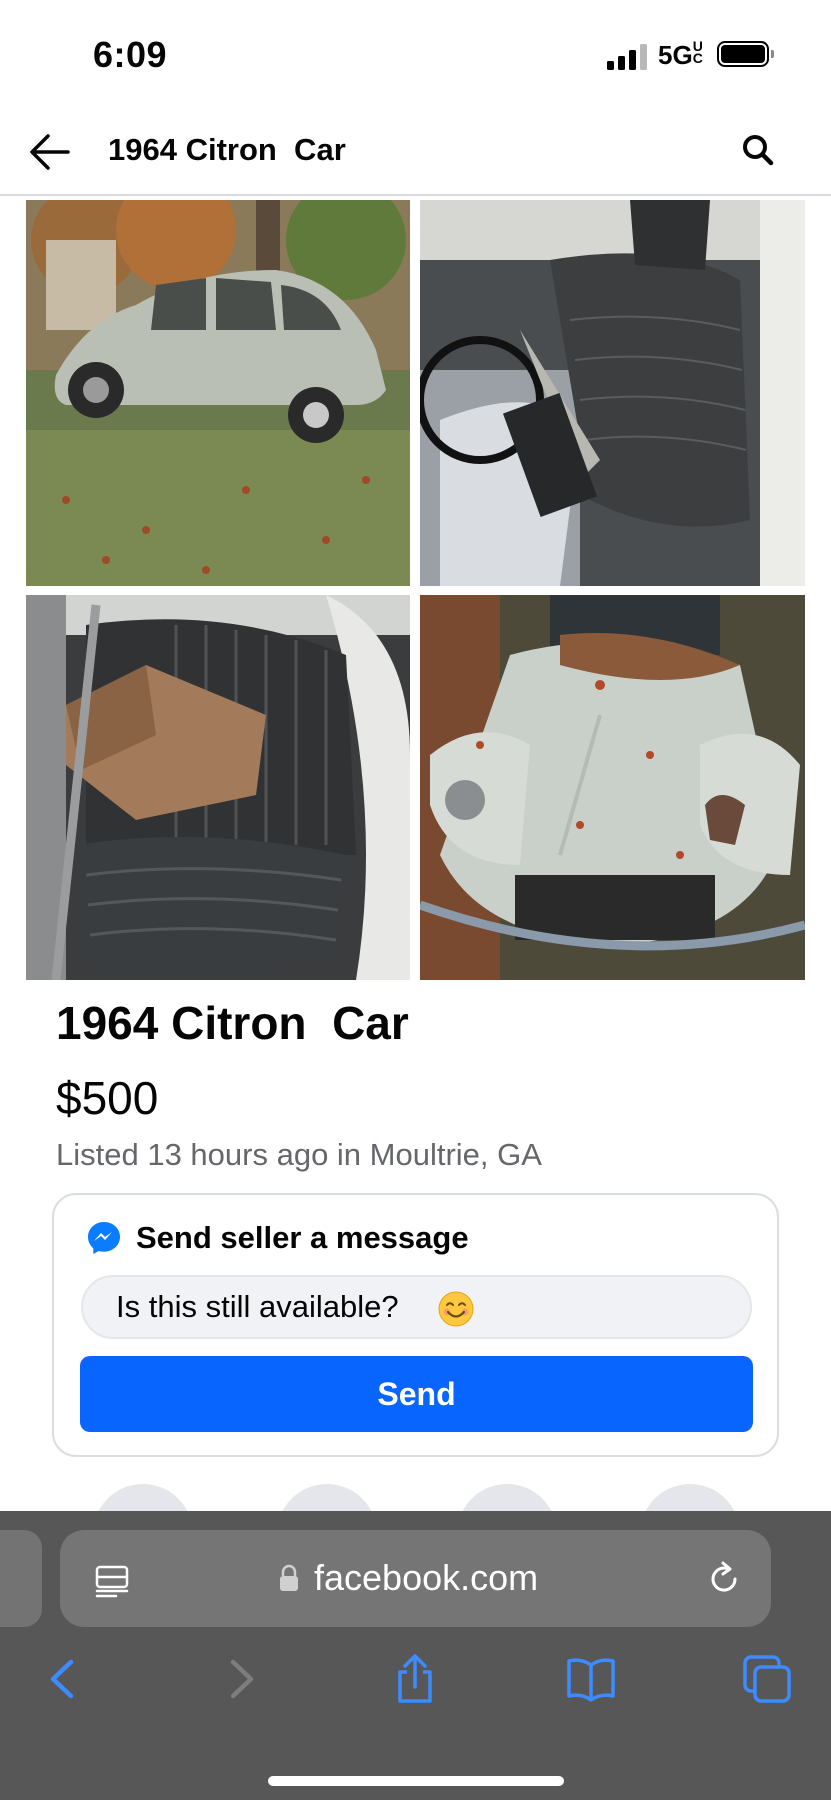 The height and width of the screenshot is (1800, 831). I want to click on address-bar: facebook.com, so click(415, 1578).